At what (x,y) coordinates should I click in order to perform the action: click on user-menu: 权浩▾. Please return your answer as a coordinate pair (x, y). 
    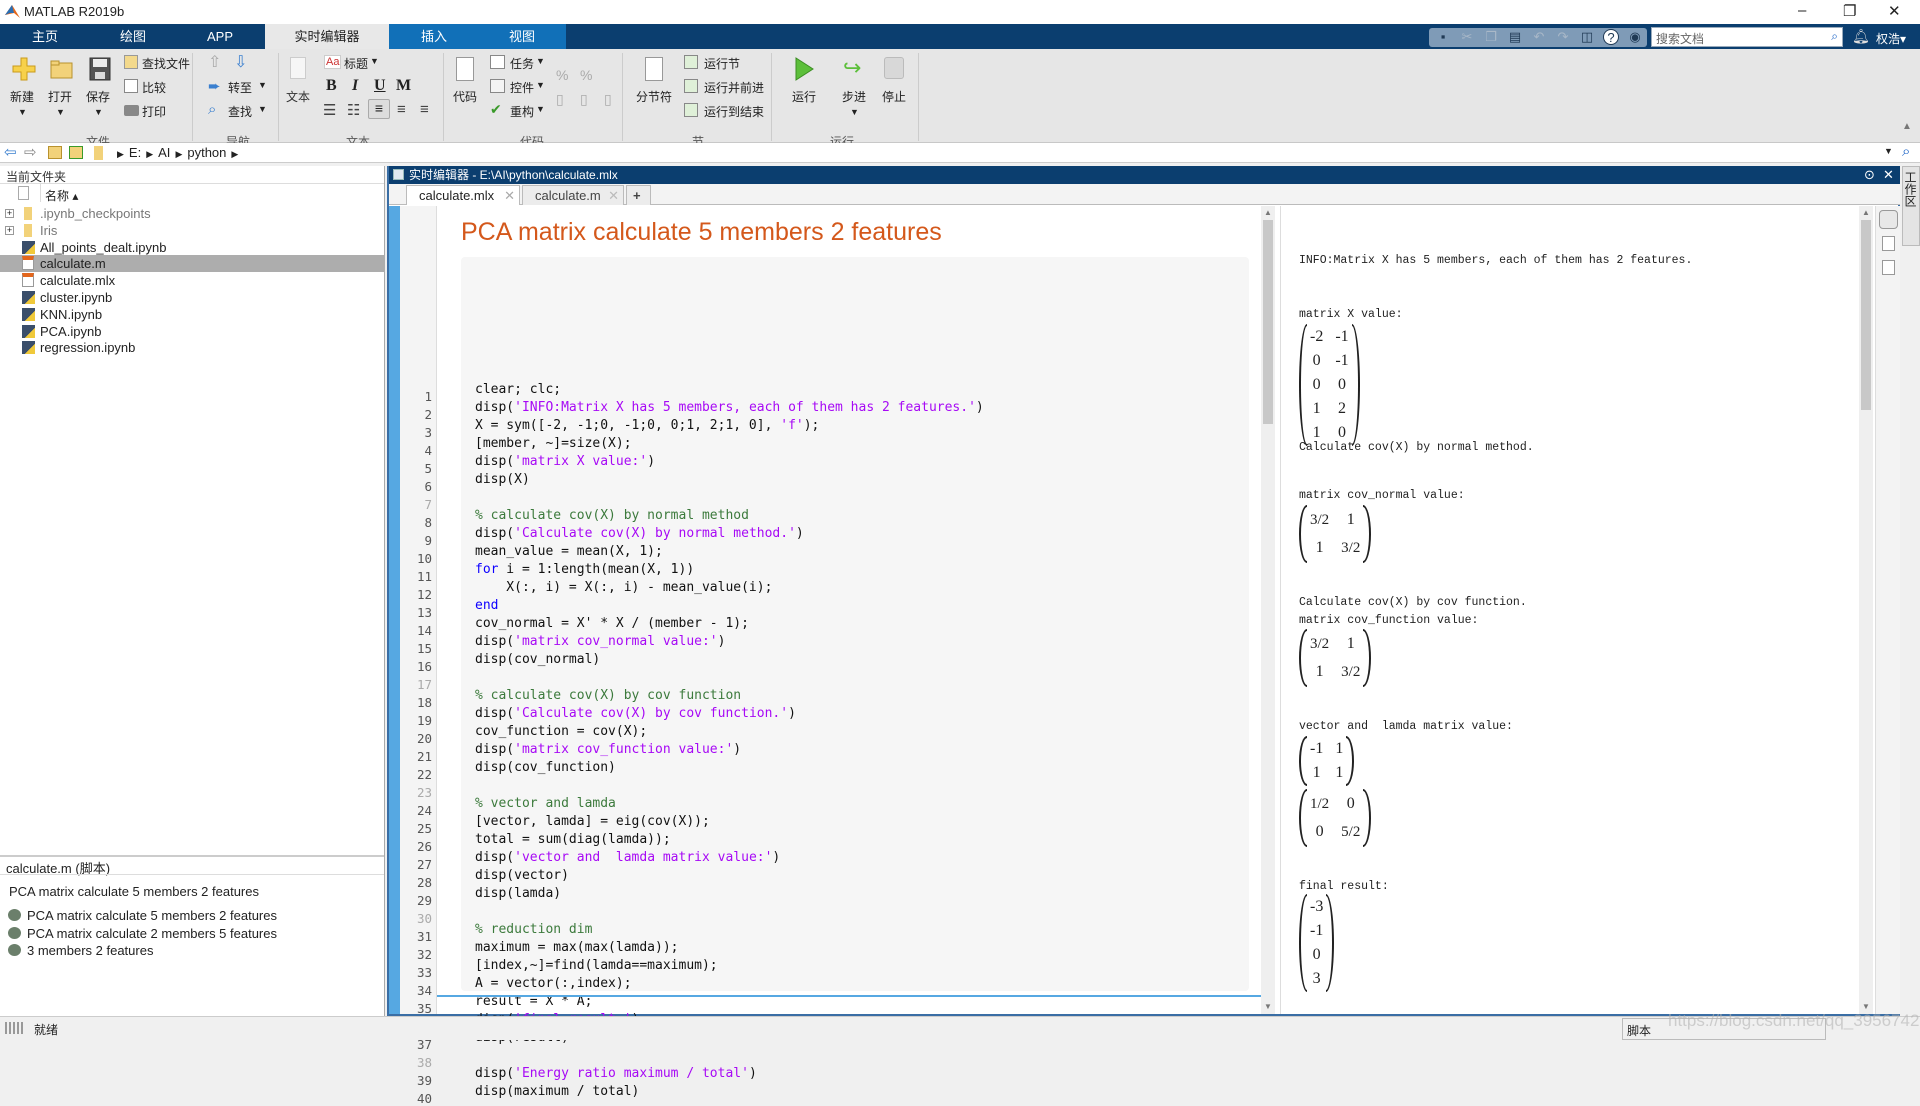
    Looking at the image, I should click on (1891, 38).